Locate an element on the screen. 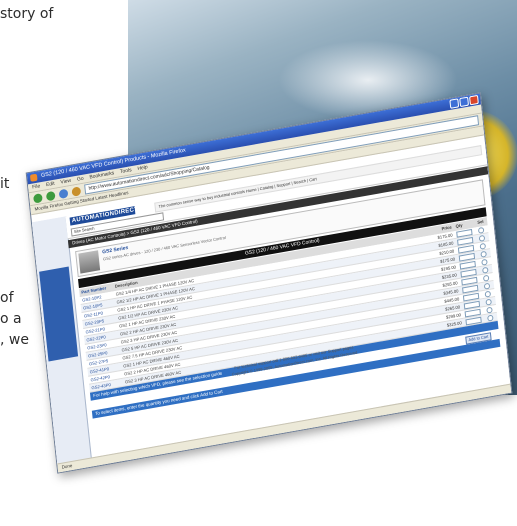 The width and height of the screenshot is (517, 526). reload-icon is located at coordinates (63, 193).